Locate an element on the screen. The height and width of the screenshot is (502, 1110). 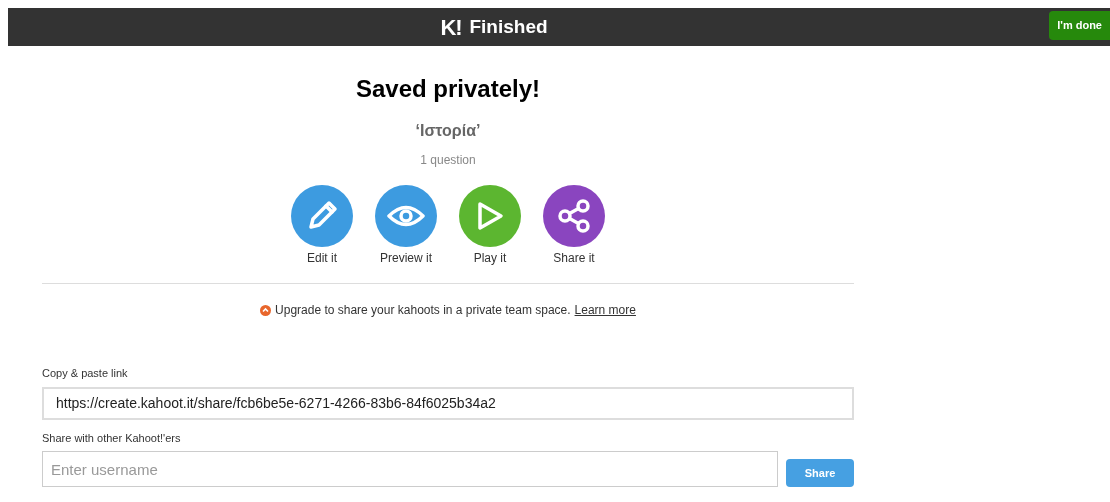
share-icon is located at coordinates (574, 216).